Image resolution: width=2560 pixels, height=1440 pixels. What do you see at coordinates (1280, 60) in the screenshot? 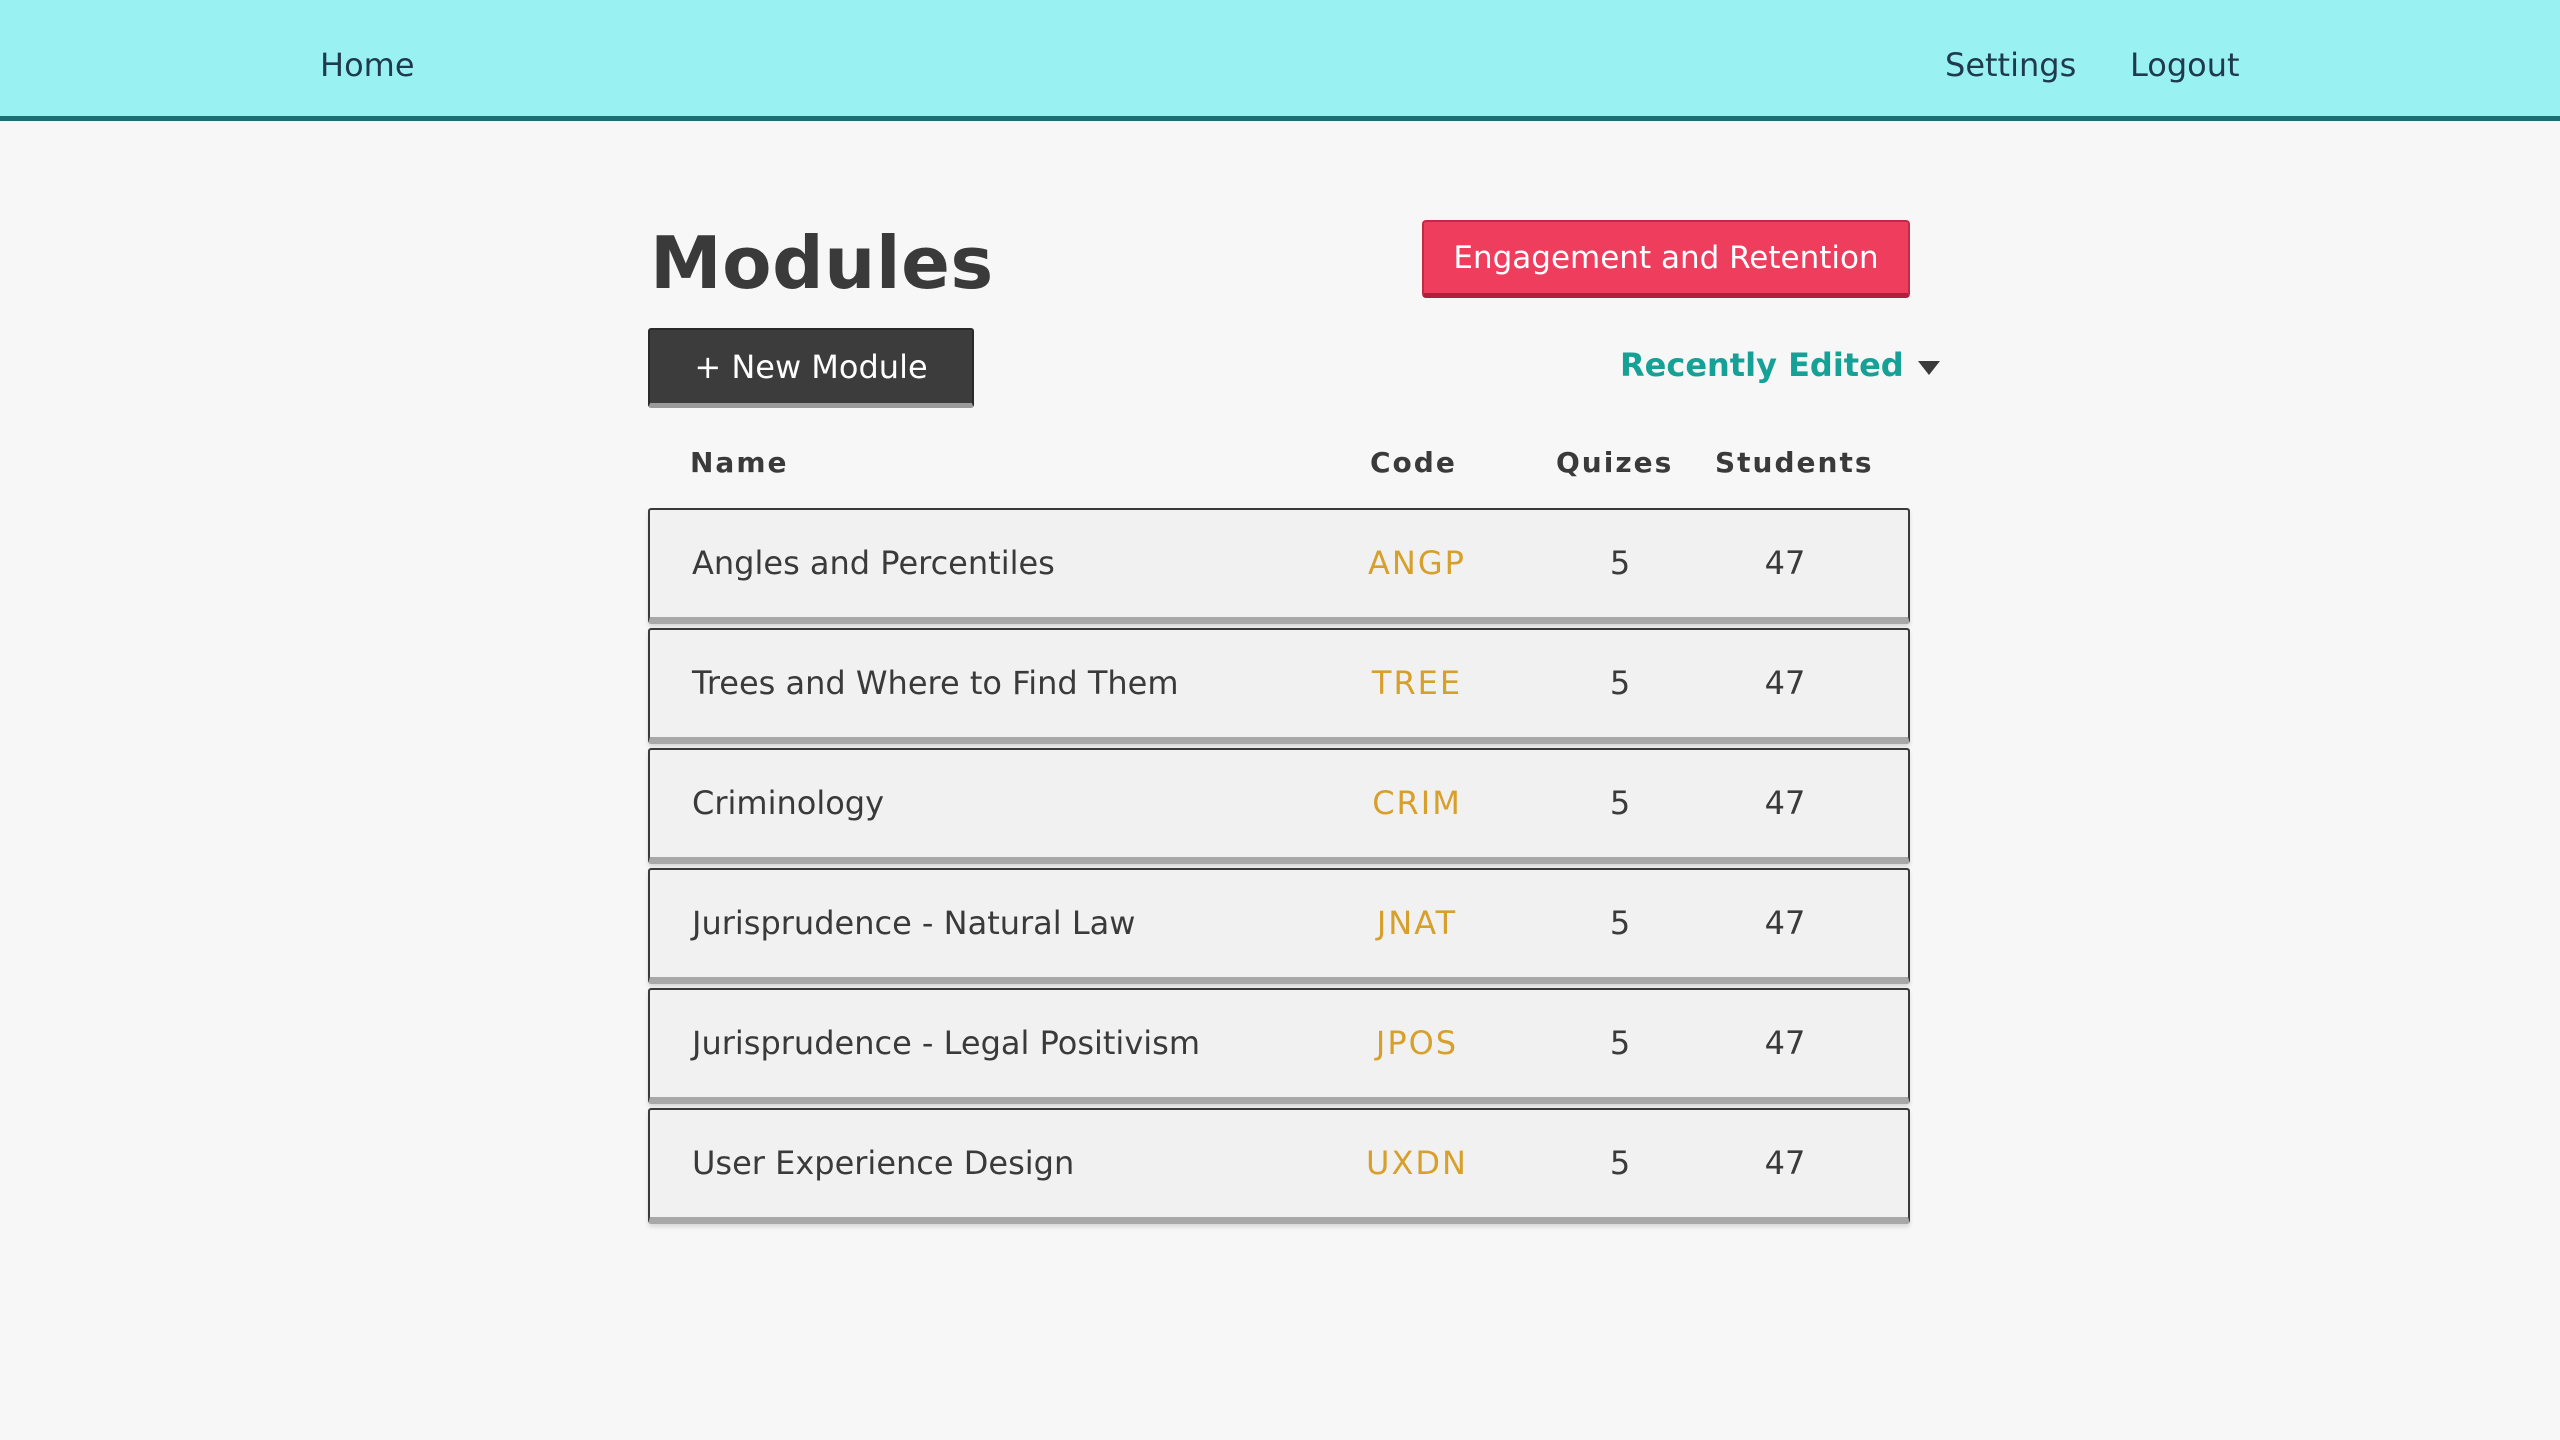
I see `top-navbar: Home Settings Logout` at bounding box center [1280, 60].